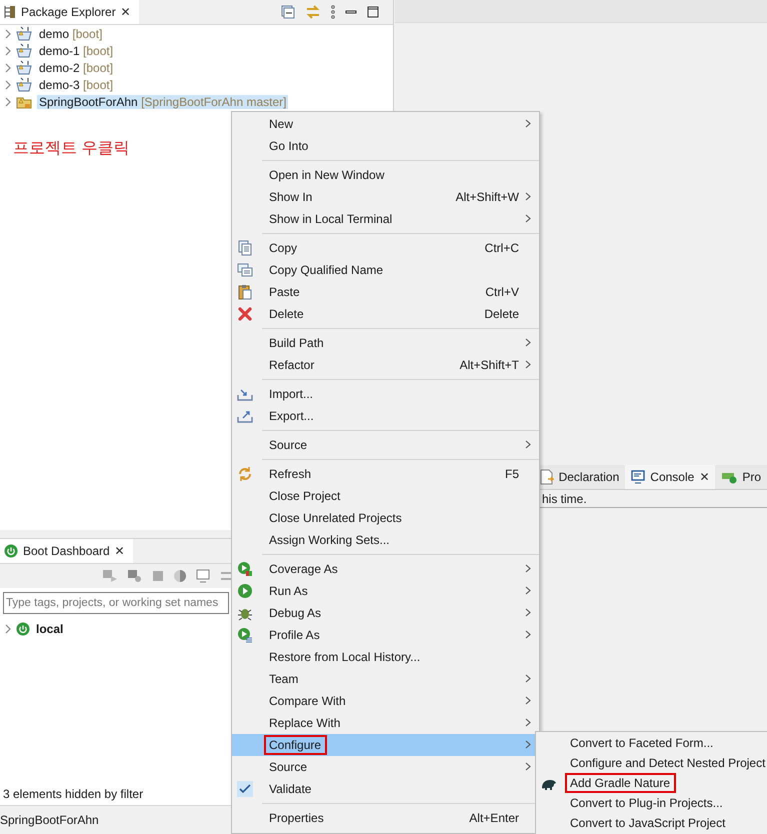 This screenshot has width=767, height=834. What do you see at coordinates (670, 477) in the screenshot?
I see `view-tab: Console ✕` at bounding box center [670, 477].